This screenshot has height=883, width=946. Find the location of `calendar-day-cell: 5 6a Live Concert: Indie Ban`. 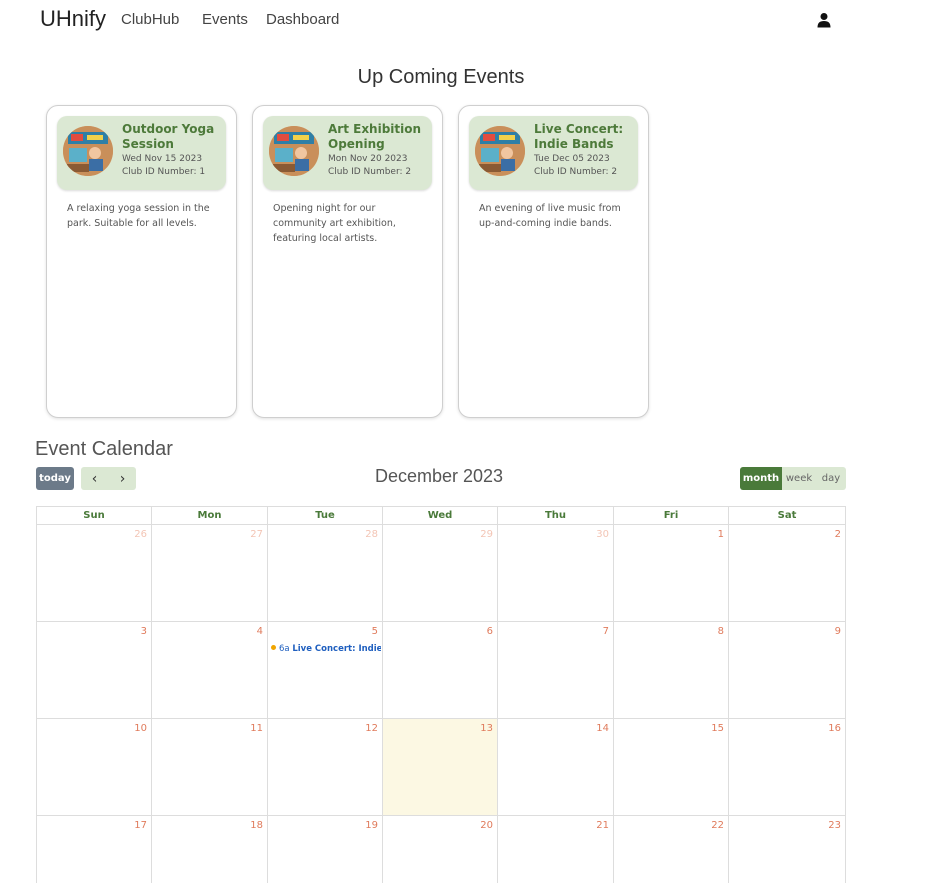

calendar-day-cell: 5 6a Live Concert: Indie Ban is located at coordinates (325, 670).